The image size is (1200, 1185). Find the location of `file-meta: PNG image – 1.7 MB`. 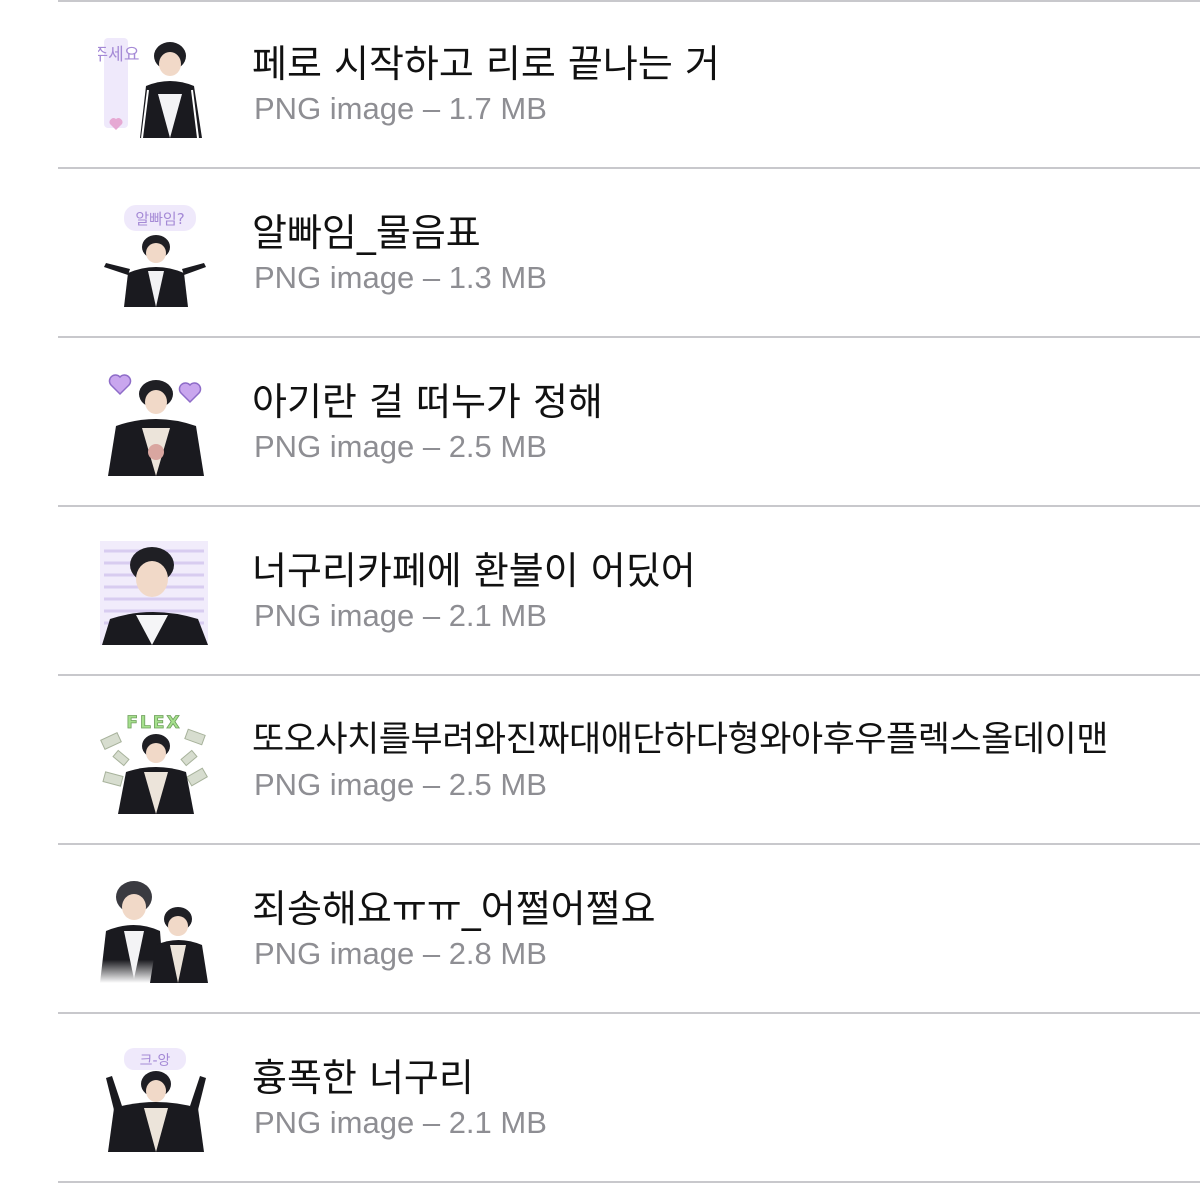

file-meta: PNG image – 1.7 MB is located at coordinates (400, 108).